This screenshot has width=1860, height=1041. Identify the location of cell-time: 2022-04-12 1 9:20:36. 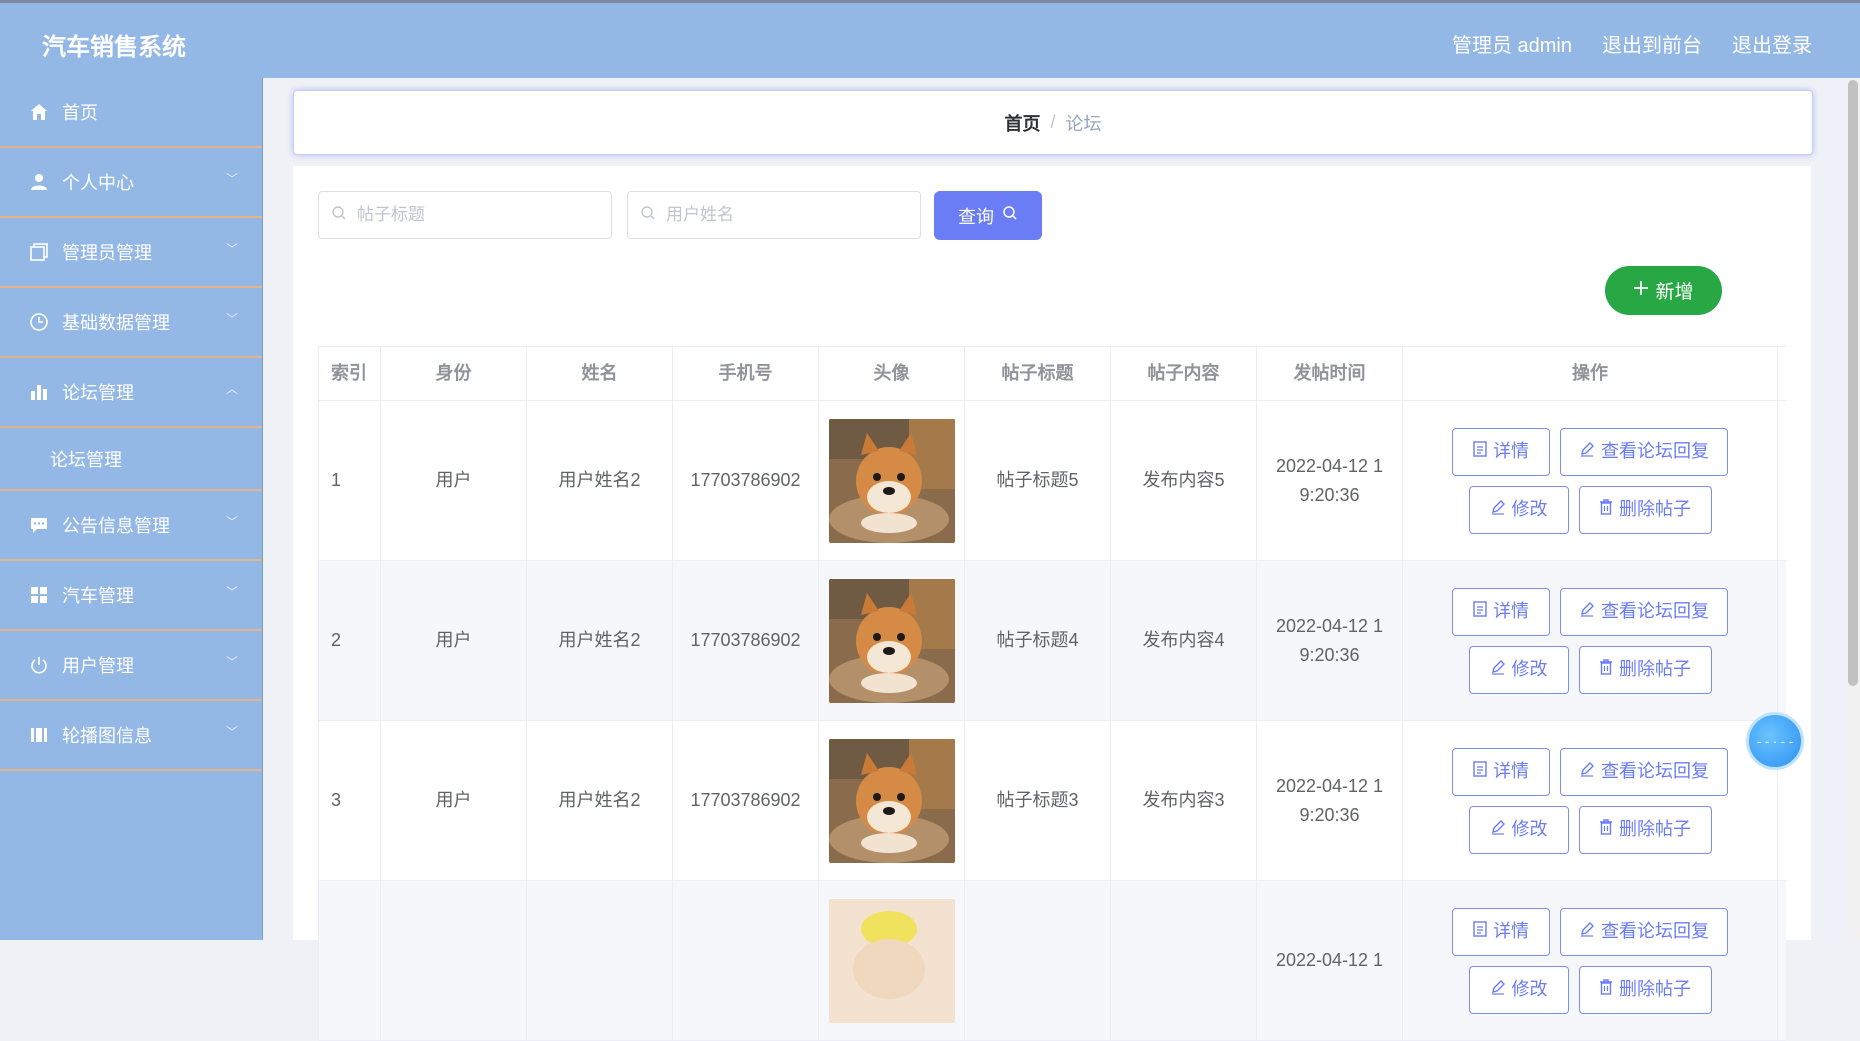
(1330, 480).